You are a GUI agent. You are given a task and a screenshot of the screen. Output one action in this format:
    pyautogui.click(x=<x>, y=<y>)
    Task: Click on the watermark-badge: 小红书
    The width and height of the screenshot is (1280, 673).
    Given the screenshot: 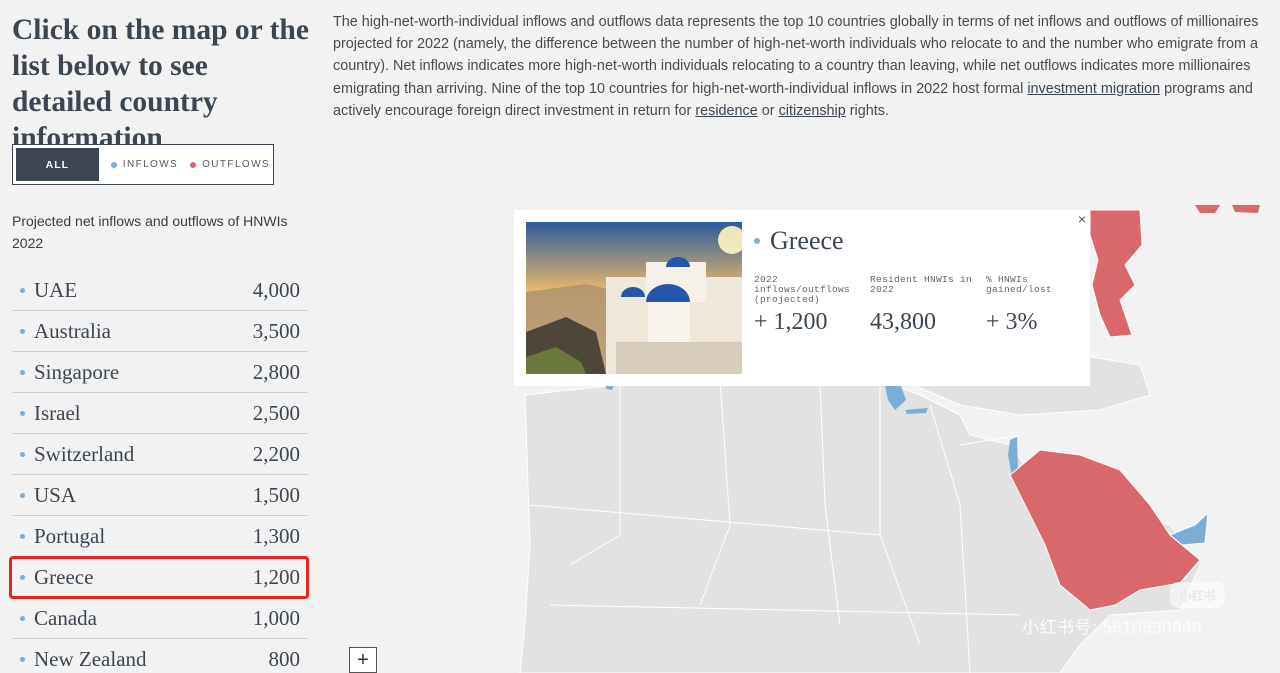 What is the action you would take?
    pyautogui.click(x=1197, y=595)
    